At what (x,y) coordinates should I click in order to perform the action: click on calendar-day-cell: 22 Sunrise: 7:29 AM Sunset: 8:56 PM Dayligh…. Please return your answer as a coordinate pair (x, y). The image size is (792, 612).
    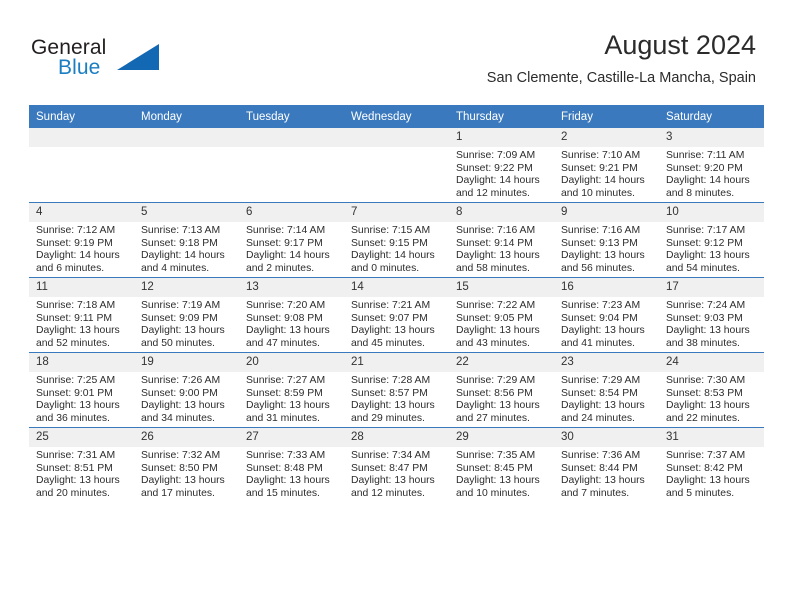
    Looking at the image, I should click on (501, 390).